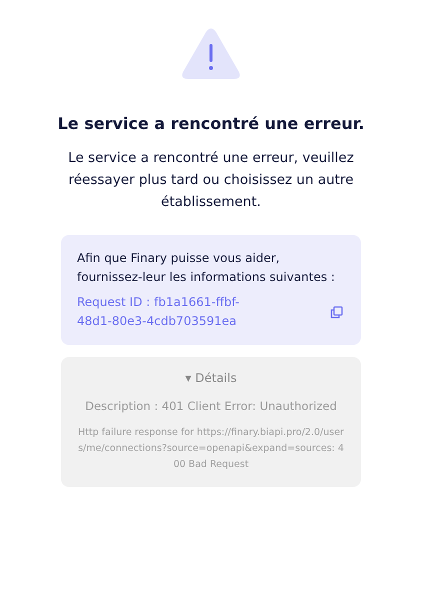 The height and width of the screenshot is (593, 422). What do you see at coordinates (211, 54) in the screenshot?
I see `warning-icon` at bounding box center [211, 54].